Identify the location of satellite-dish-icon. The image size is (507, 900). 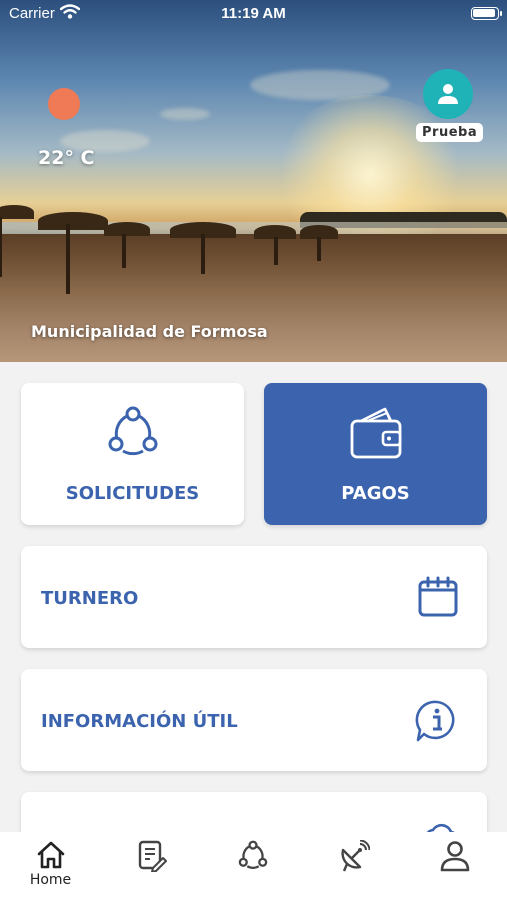
(355, 856).